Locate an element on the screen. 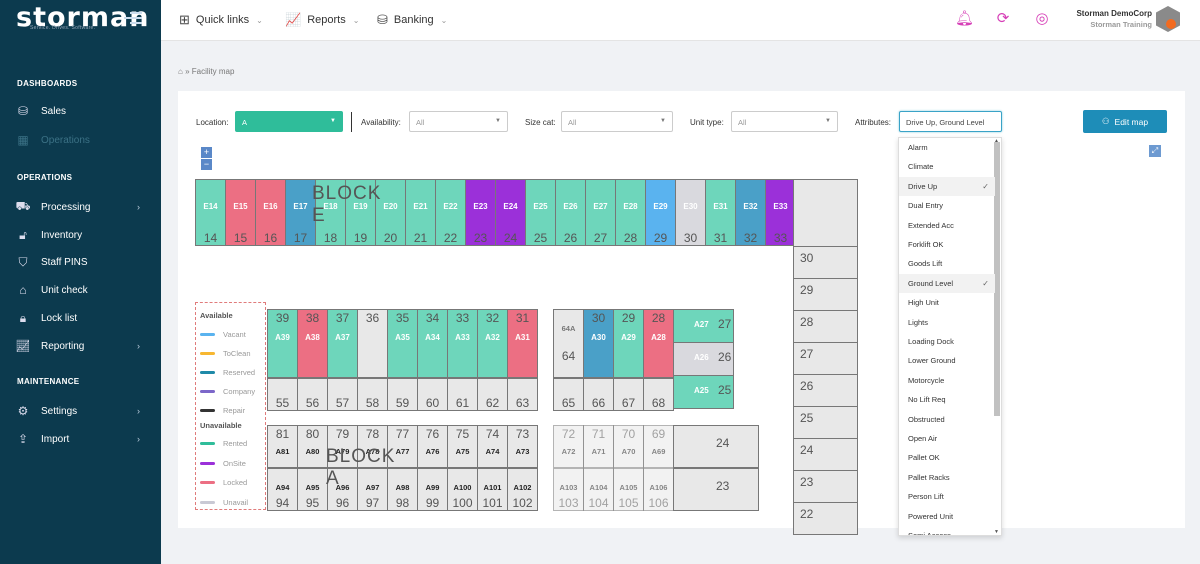 Image resolution: width=1200 pixels, height=564 pixels. banking-menu: ⛁ Banking ⌄ is located at coordinates (412, 20).